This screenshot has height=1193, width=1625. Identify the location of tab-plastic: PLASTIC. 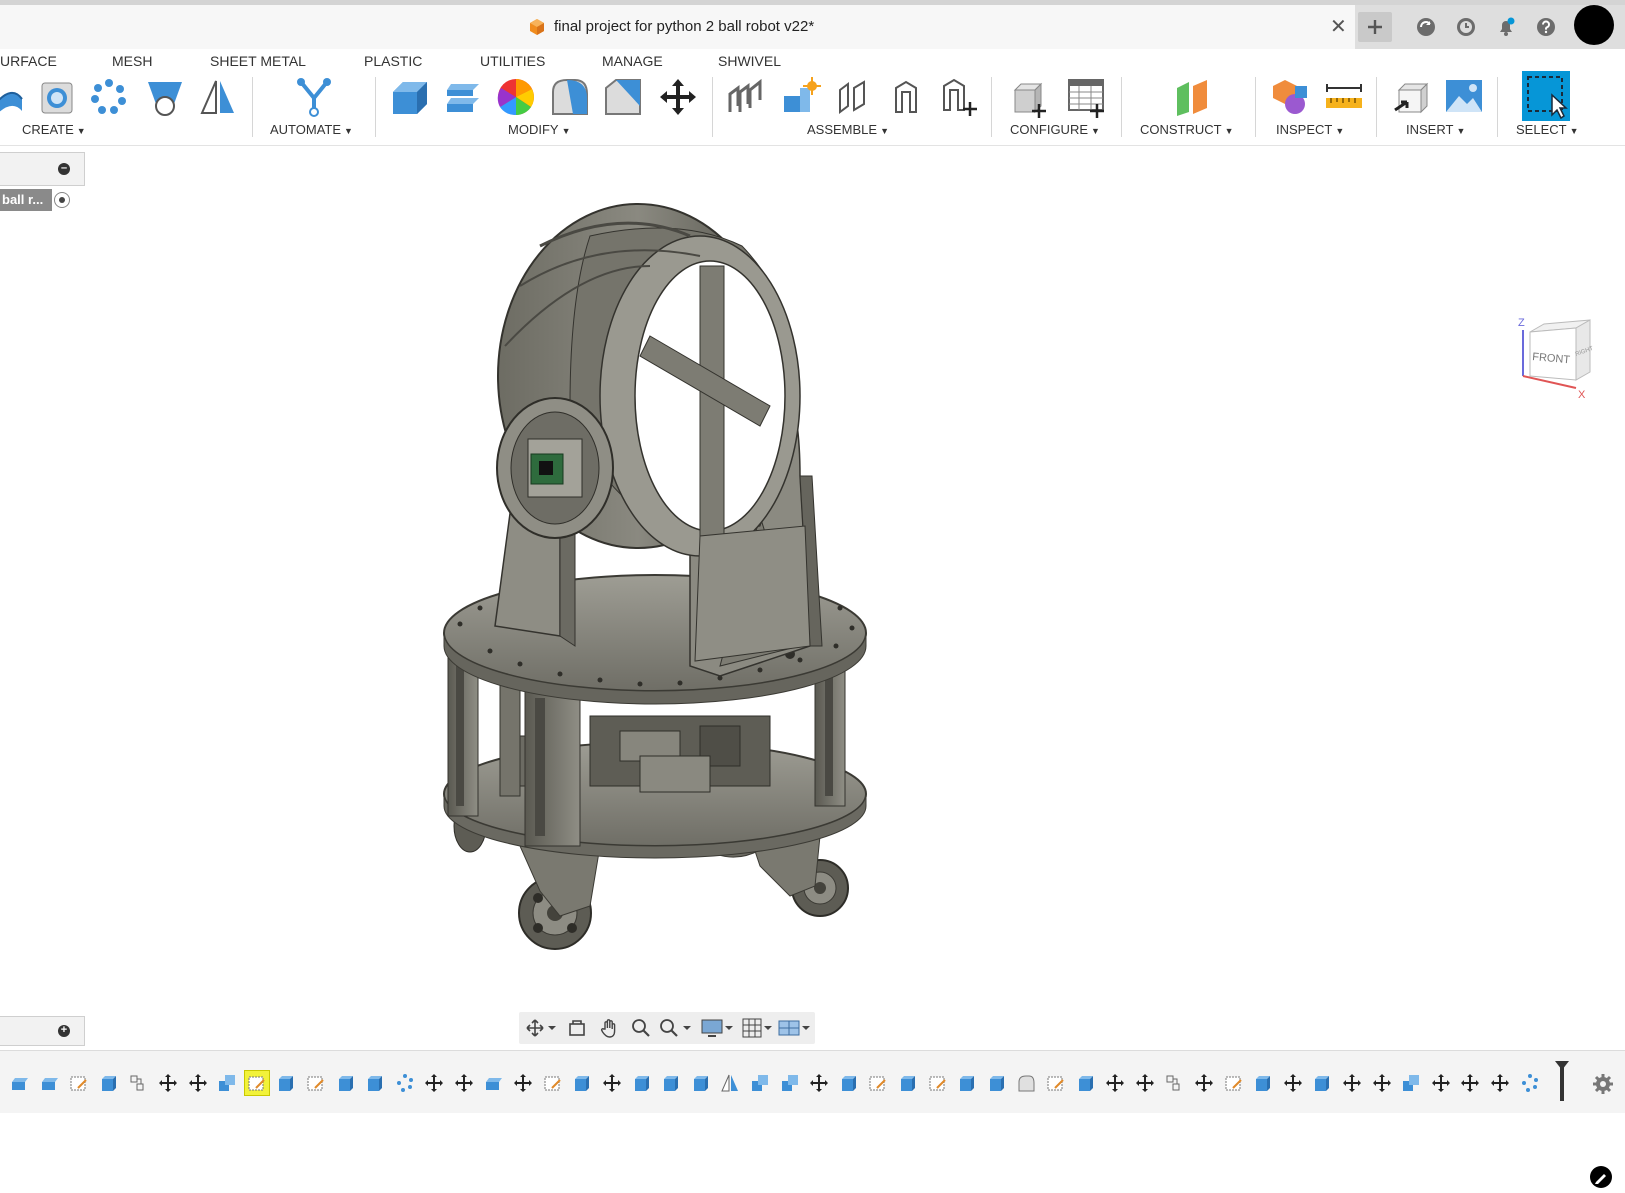
(393, 61).